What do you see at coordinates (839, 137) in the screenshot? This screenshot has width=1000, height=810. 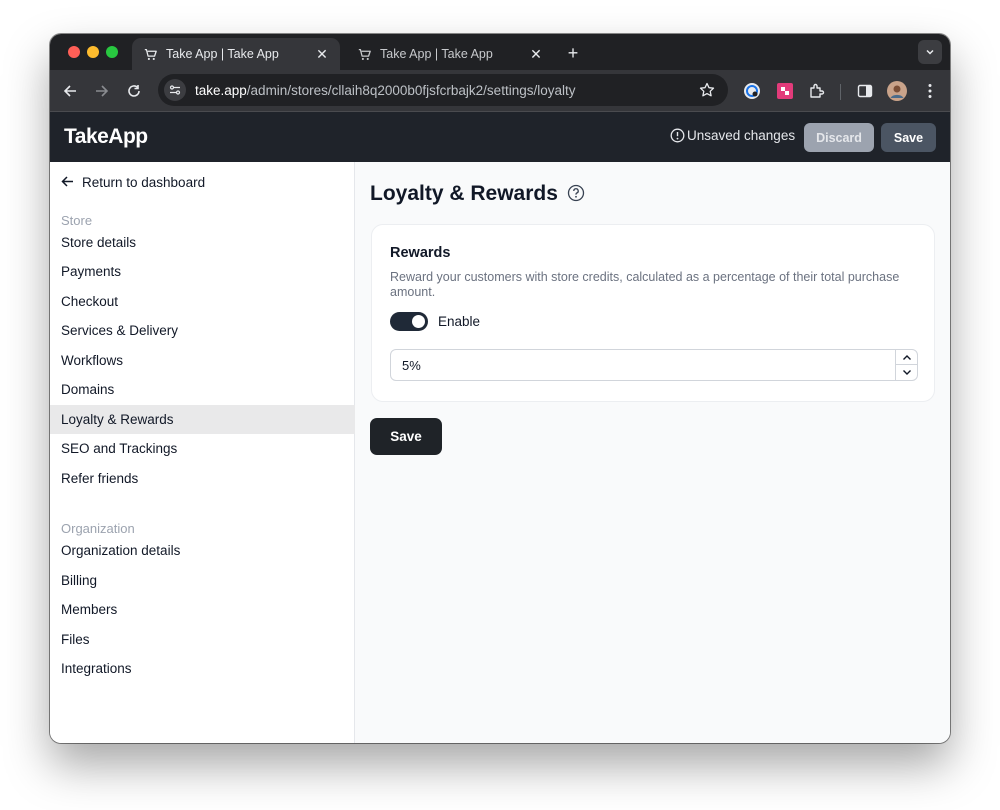 I see `discard-button: Discard` at bounding box center [839, 137].